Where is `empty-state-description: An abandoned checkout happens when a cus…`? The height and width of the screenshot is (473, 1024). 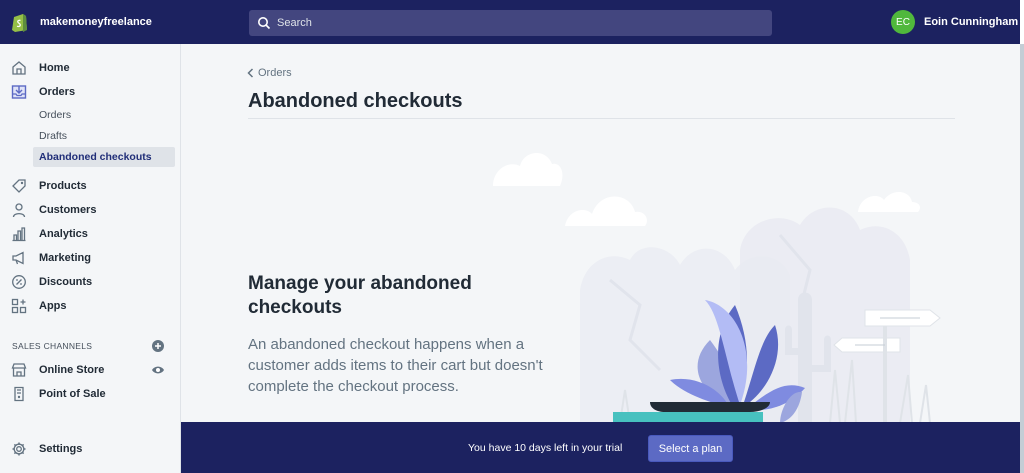
empty-state-description: An abandoned checkout happens when a cus… is located at coordinates (395, 365).